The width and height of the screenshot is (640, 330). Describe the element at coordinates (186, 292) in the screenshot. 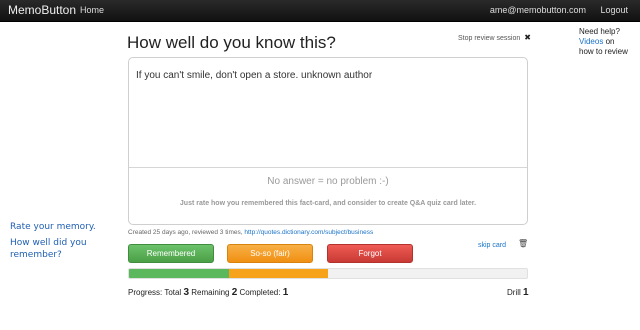

I see `total-count: 3` at that location.